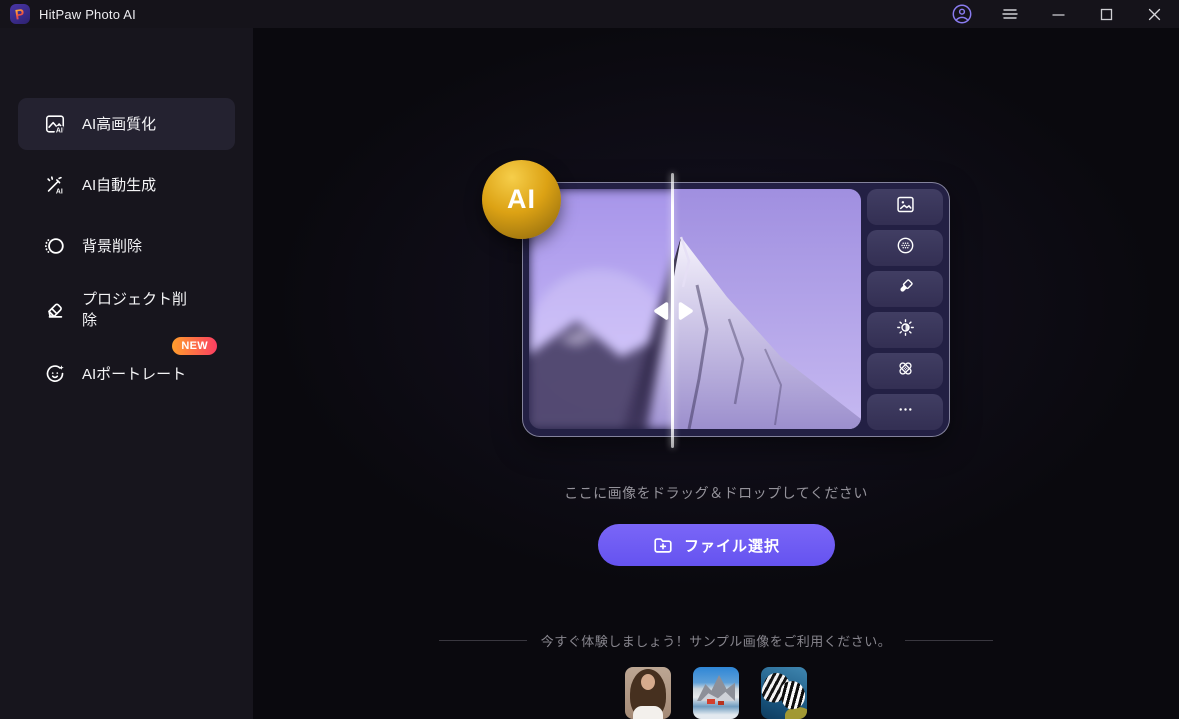 The width and height of the screenshot is (1179, 719). What do you see at coordinates (731, 546) in the screenshot?
I see `select-file-label: ファイル選択` at bounding box center [731, 546].